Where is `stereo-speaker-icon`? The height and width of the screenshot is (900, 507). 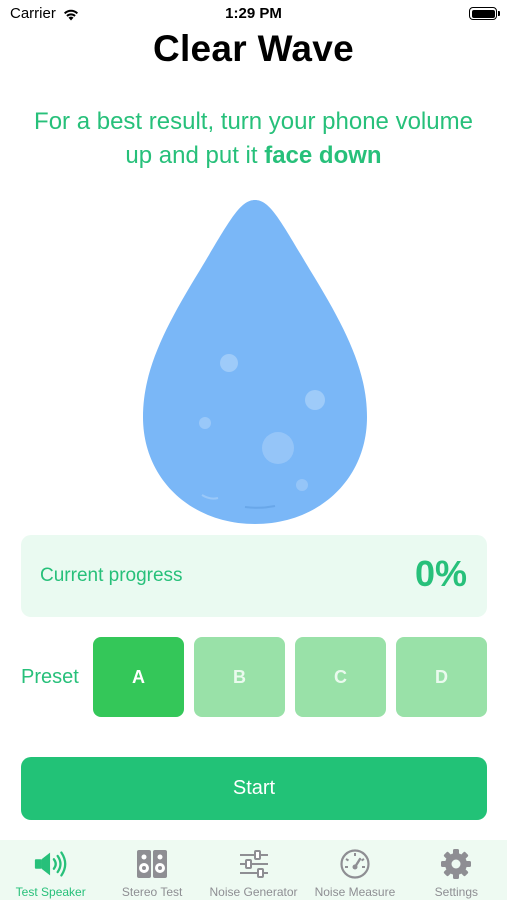 stereo-speaker-icon is located at coordinates (152, 864).